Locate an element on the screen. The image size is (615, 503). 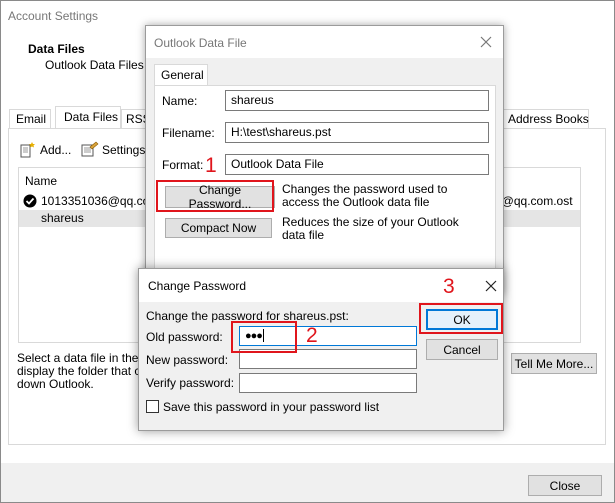
name-field: shareus is located at coordinates (357, 100).